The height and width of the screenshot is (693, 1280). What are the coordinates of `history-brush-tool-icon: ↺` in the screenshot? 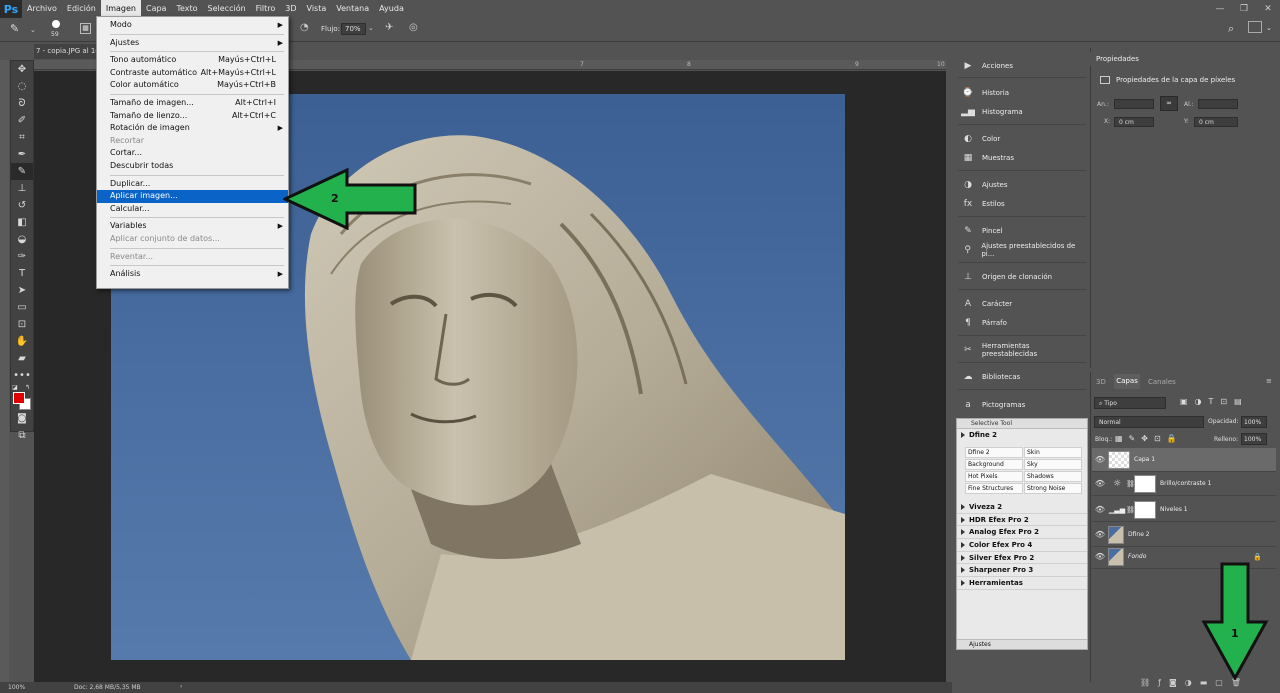 It's located at (22, 205).